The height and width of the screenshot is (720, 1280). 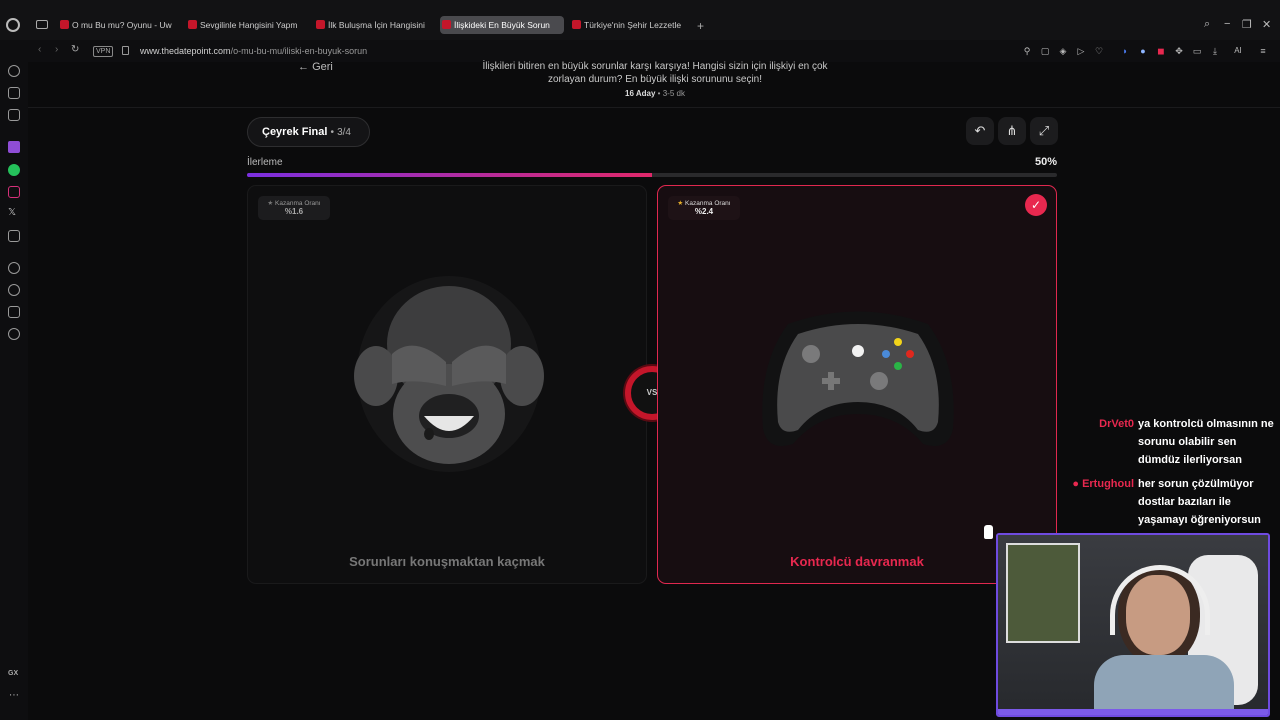 I want to click on win-rate-value: %2.4, so click(x=704, y=211).